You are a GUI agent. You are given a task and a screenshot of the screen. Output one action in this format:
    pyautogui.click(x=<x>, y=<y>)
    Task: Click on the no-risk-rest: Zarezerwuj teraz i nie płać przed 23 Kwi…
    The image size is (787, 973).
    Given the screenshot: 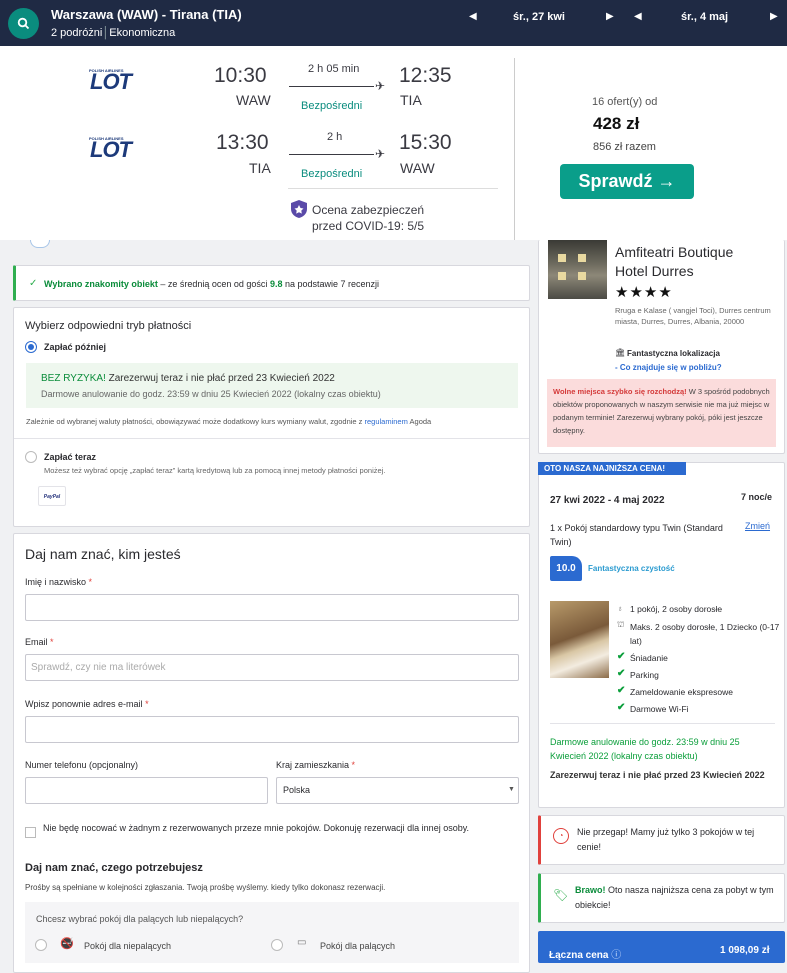 What is the action you would take?
    pyautogui.click(x=220, y=378)
    